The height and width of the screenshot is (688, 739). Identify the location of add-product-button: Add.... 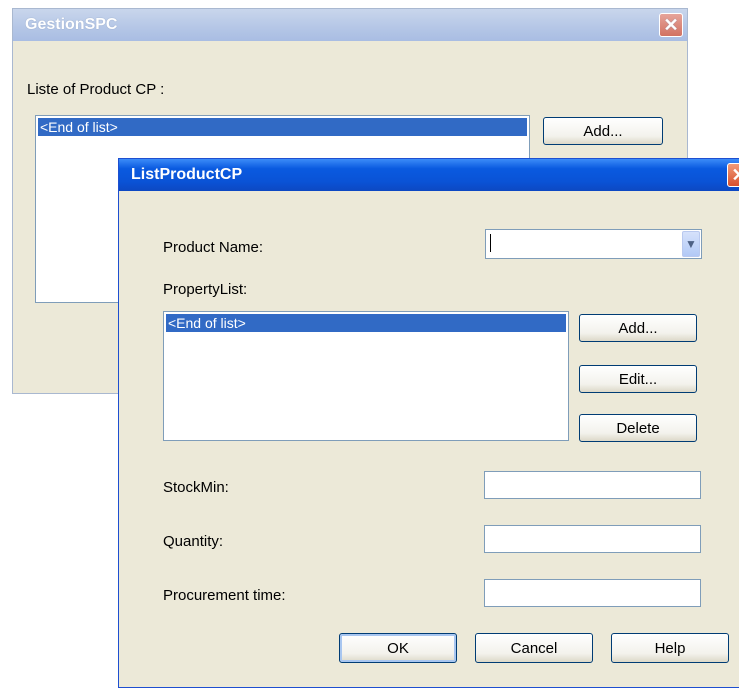
(603, 131).